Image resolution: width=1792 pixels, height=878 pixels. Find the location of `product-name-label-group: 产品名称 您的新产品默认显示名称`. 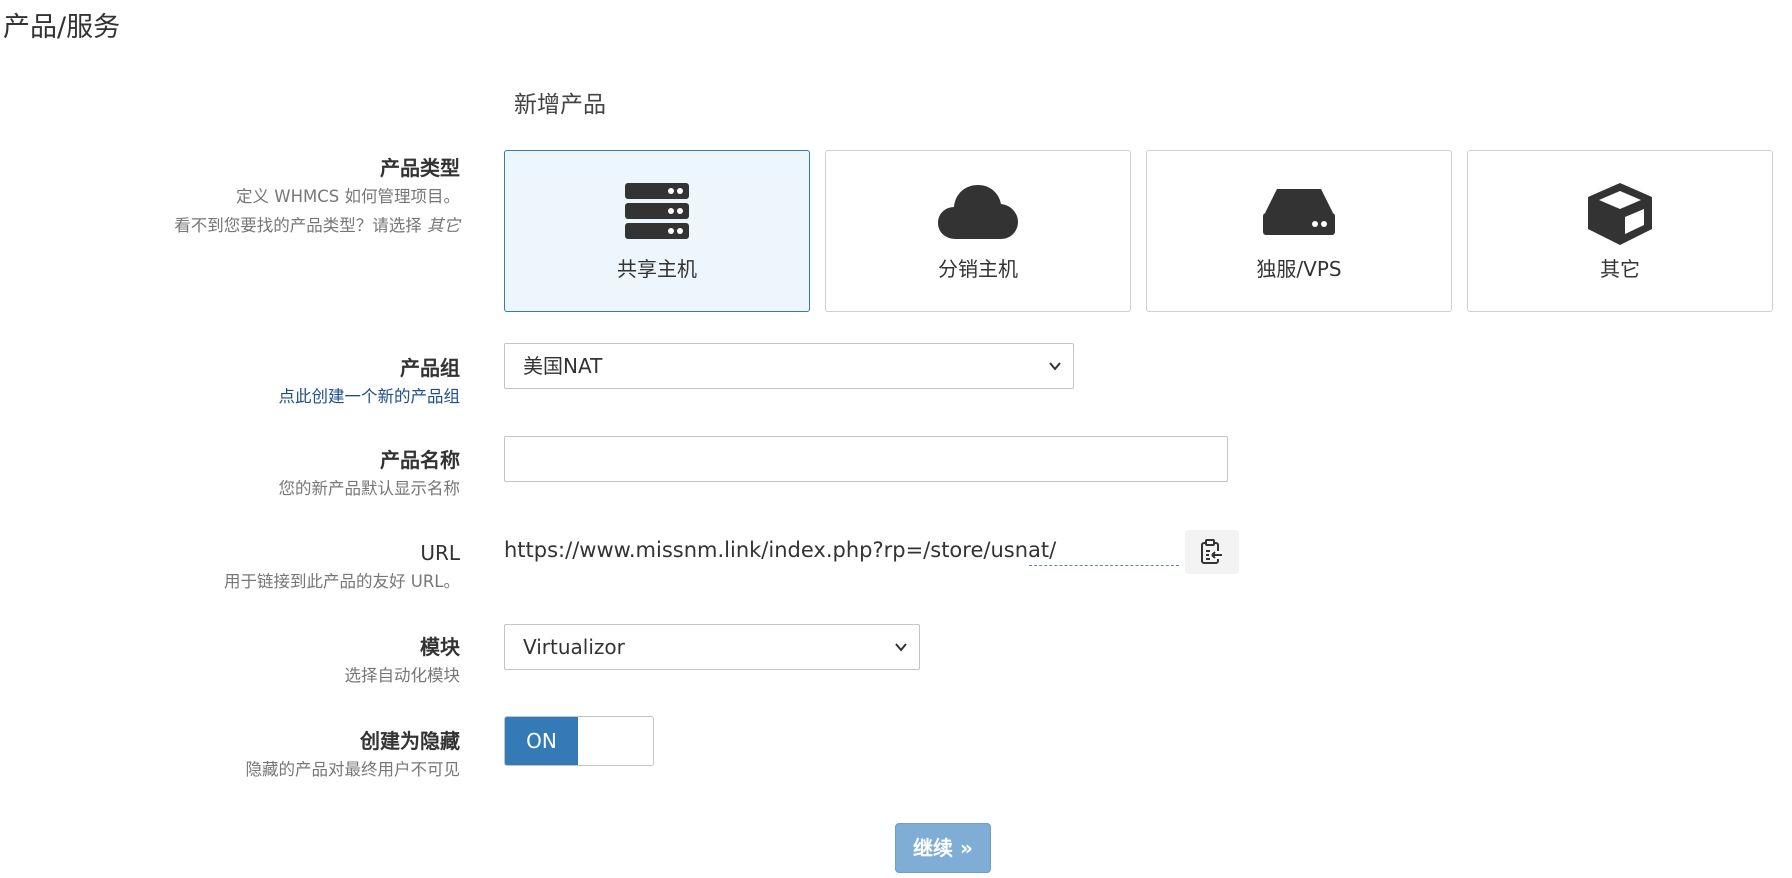

product-name-label-group: 产品名称 您的新产品默认显示名称 is located at coordinates (370, 474).